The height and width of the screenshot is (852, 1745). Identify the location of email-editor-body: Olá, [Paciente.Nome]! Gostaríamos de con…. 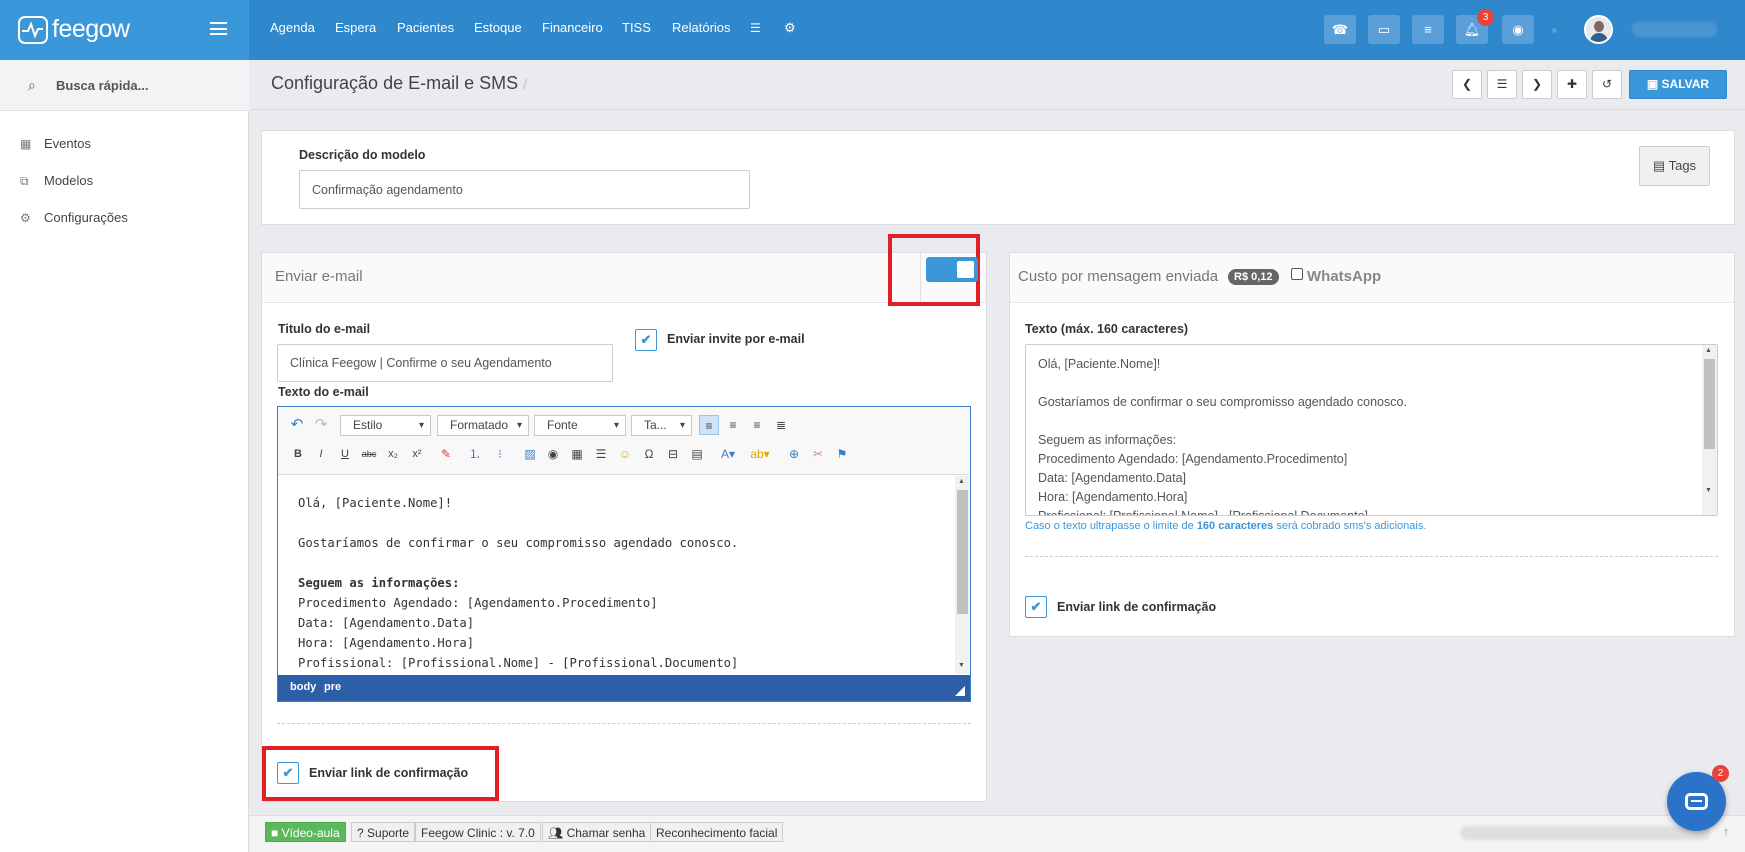
(616, 575).